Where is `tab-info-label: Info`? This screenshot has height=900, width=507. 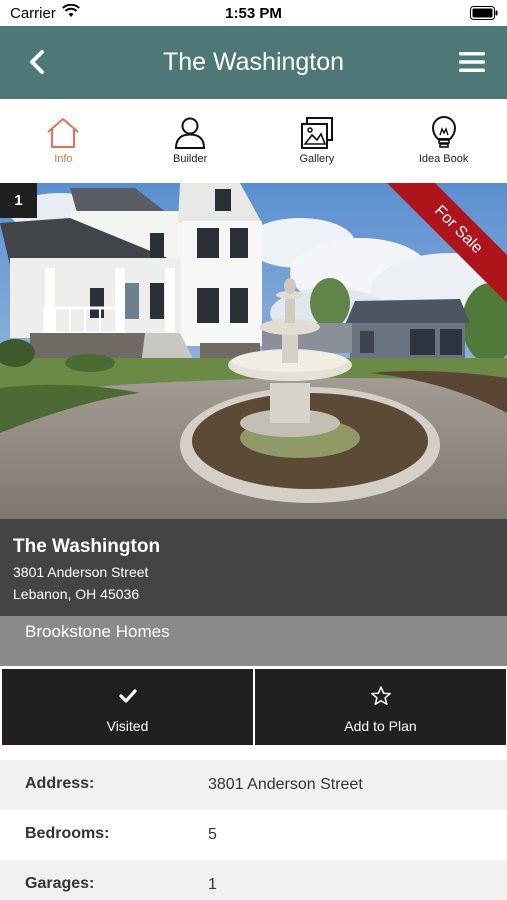
tab-info-label: Info is located at coordinates (63, 159).